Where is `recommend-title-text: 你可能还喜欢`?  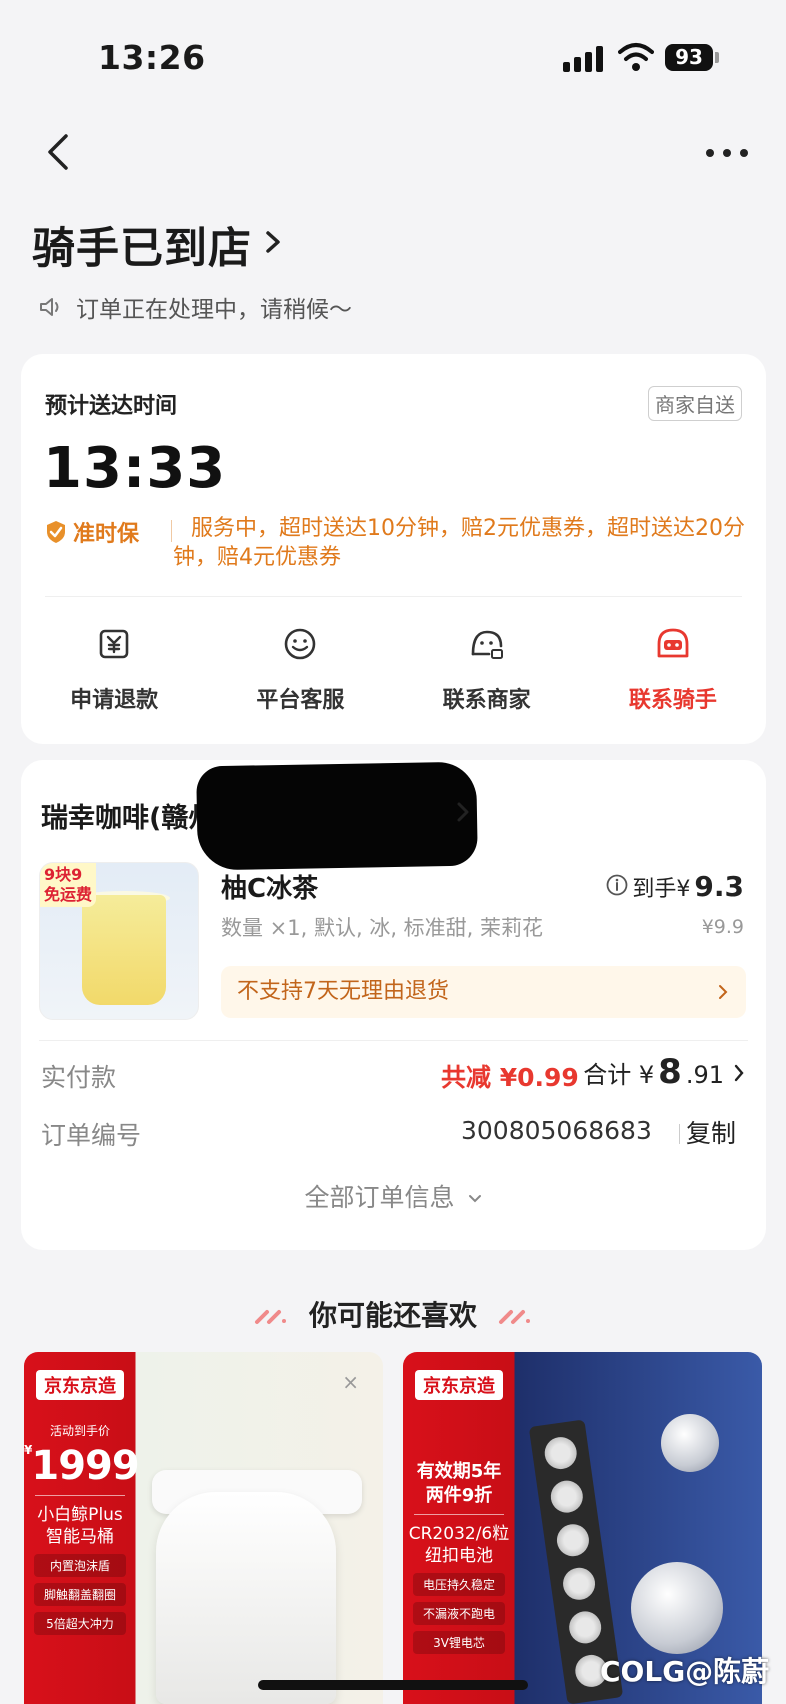 recommend-title-text: 你可能还喜欢 is located at coordinates (392, 1315).